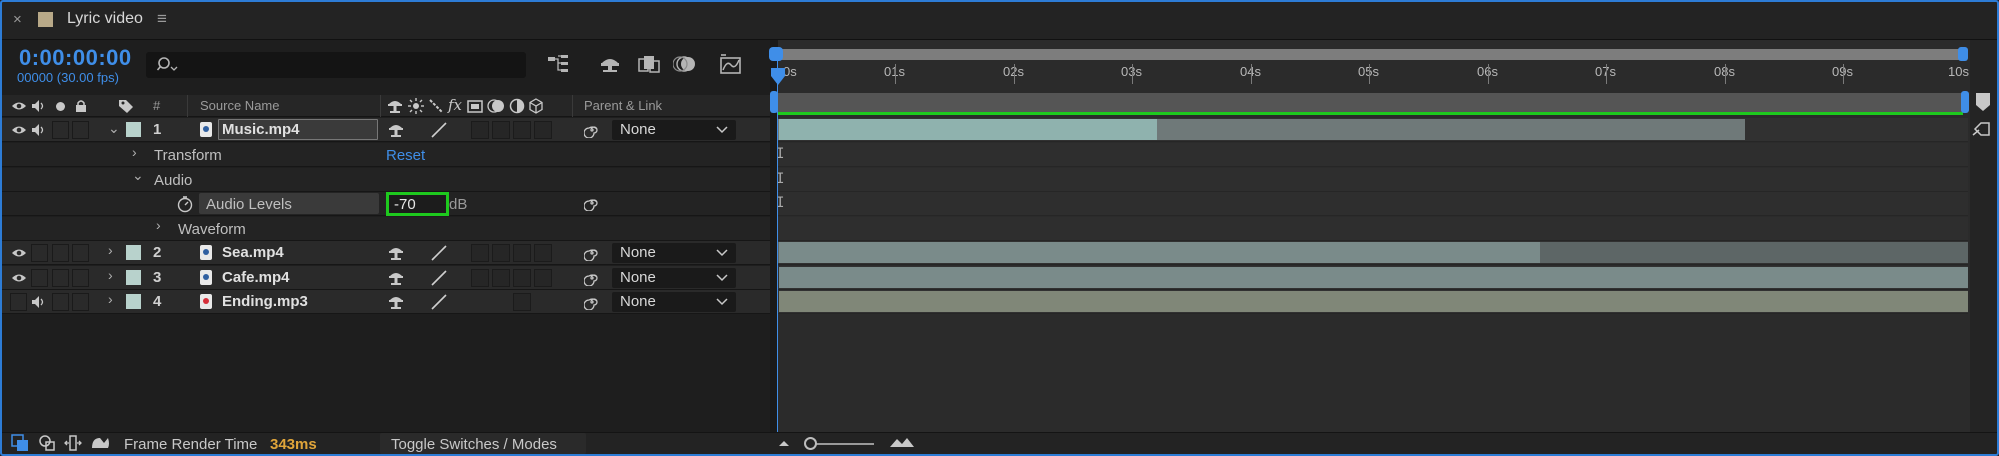  Describe the element at coordinates (1372, 54) in the screenshot. I see `time-navigator-bar` at that location.